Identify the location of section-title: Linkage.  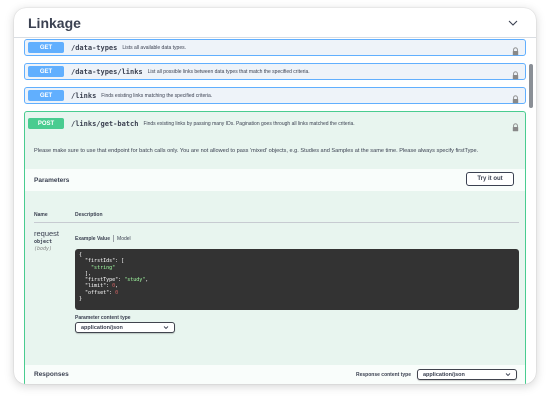
(54, 22).